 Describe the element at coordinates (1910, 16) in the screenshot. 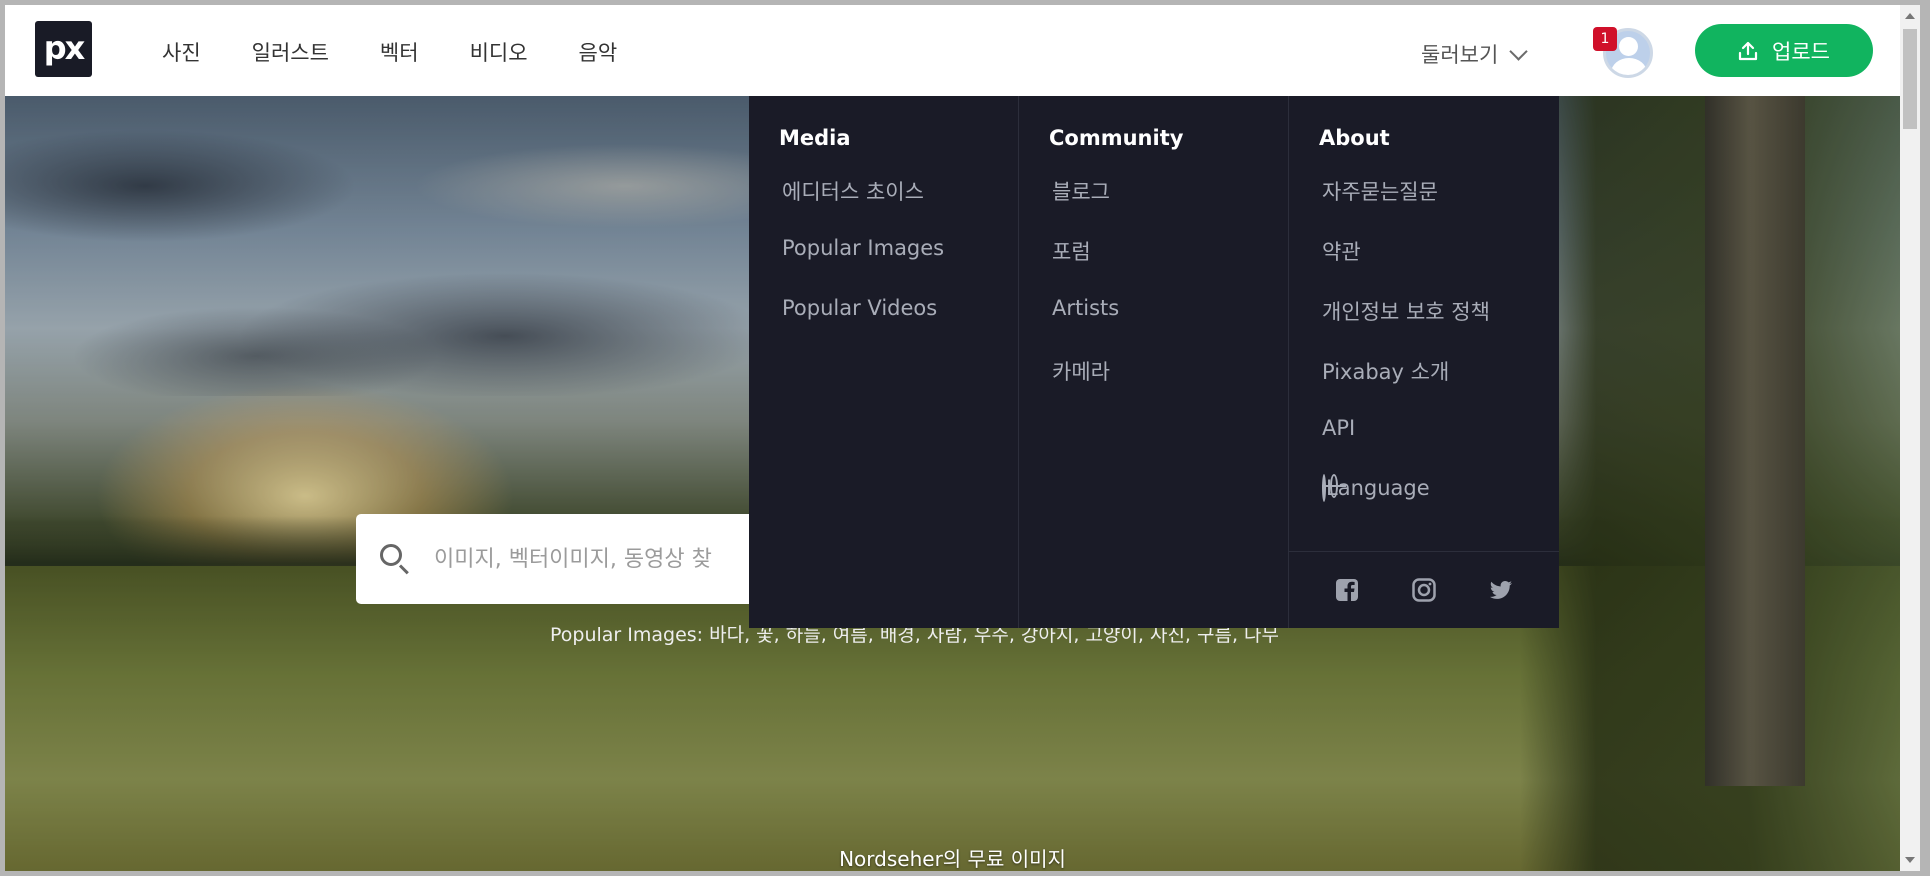

I see `scroll-up-arrow` at that location.